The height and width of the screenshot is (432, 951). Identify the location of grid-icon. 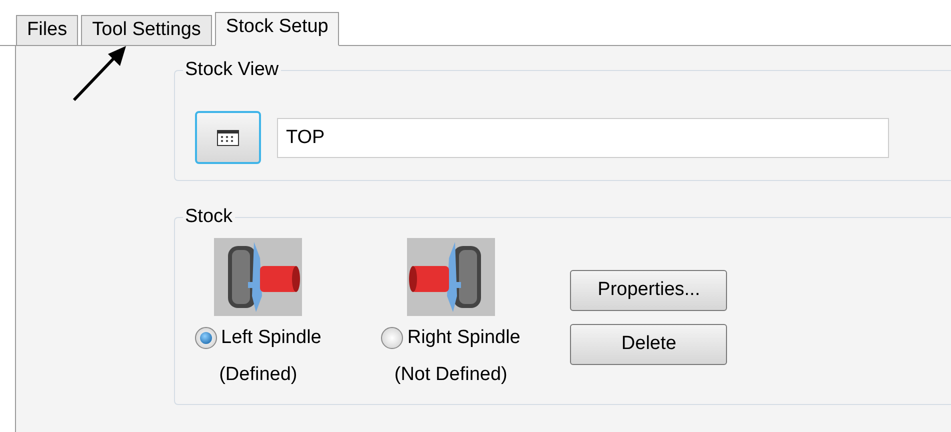
(228, 138).